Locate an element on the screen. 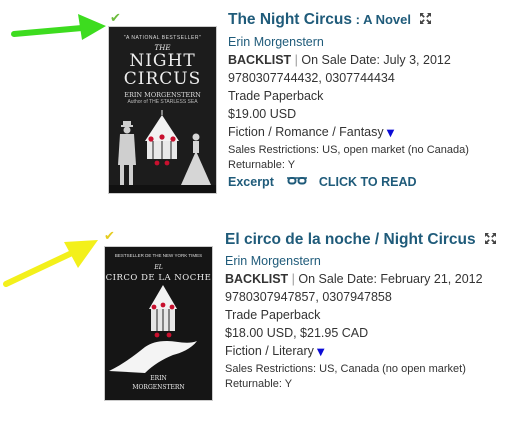 This screenshot has width=507, height=437. cover-author: ERIN is located at coordinates (158, 378).